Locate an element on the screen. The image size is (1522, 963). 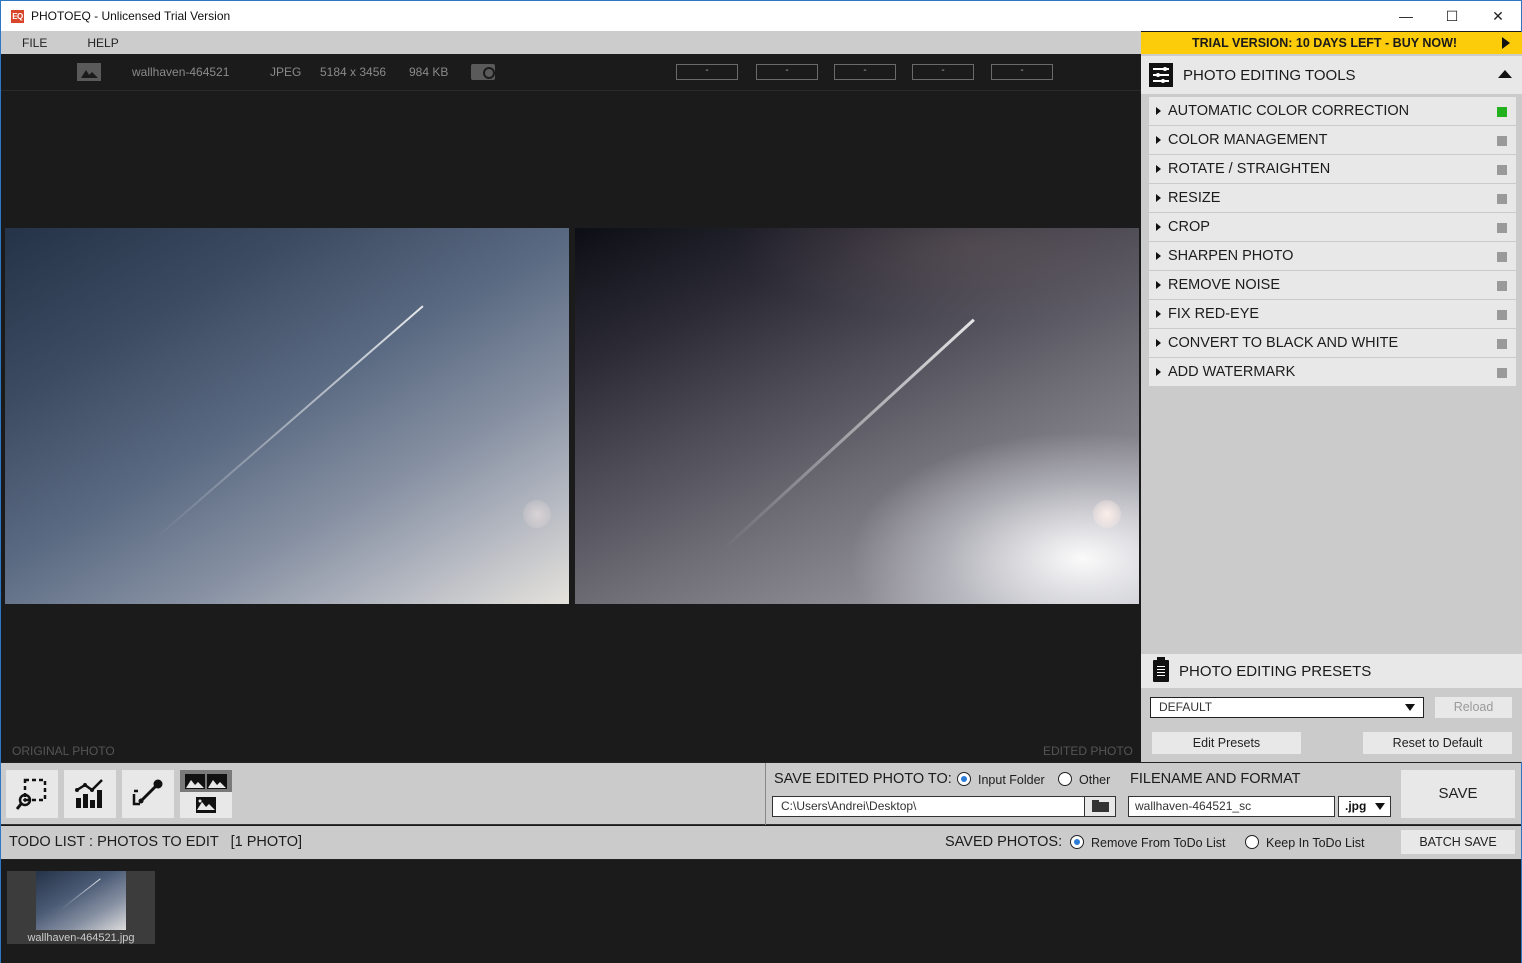
eyedropper-icon is located at coordinates (147, 792).